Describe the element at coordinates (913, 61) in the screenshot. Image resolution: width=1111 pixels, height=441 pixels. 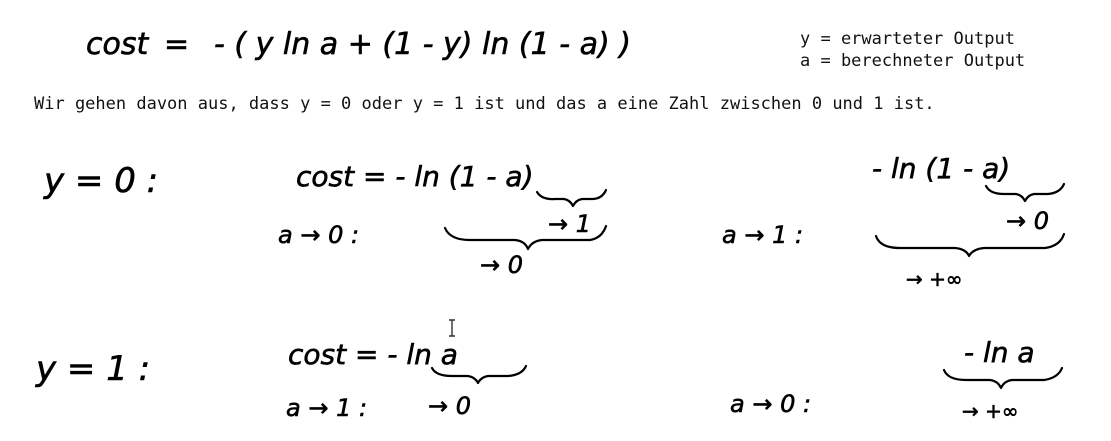
I see `legend-a: a = berechneter Output` at that location.